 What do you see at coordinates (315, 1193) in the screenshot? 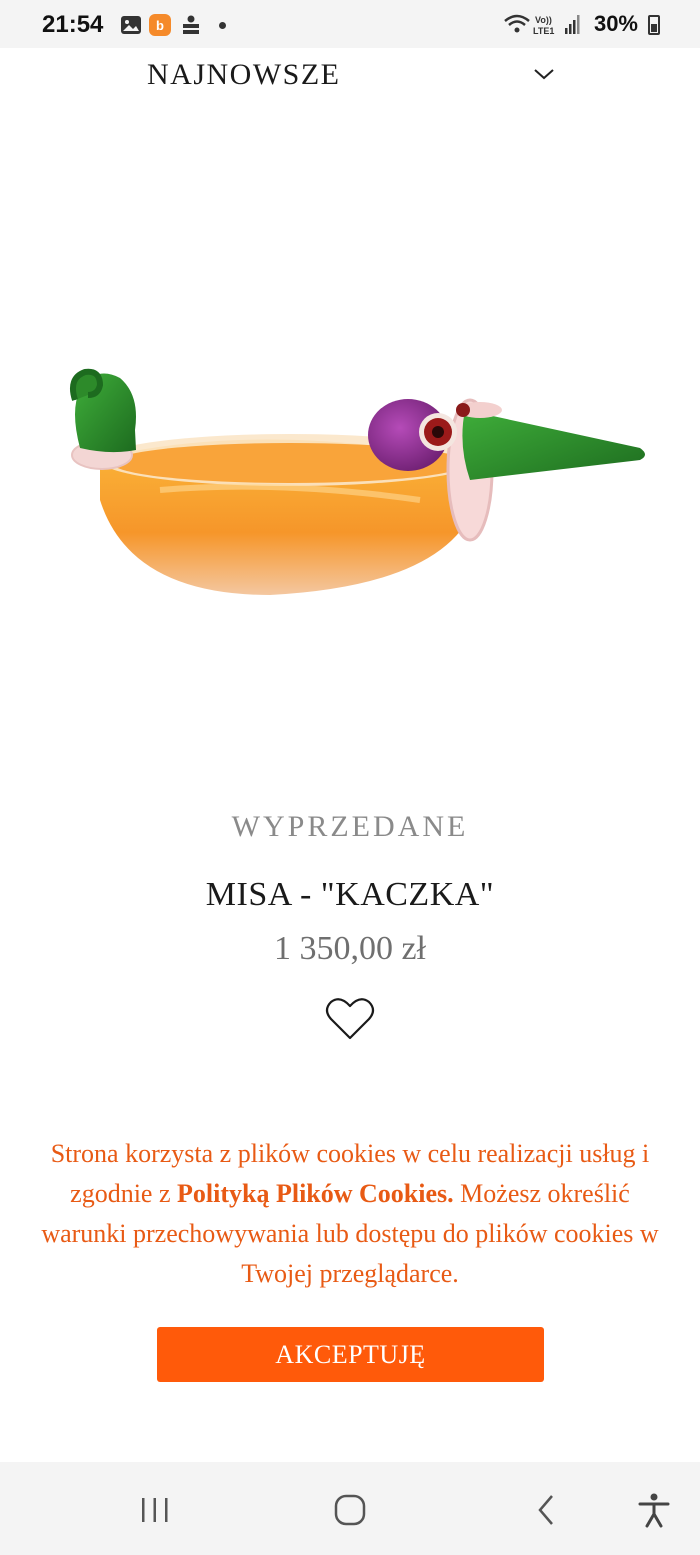
I see `cookie-policy-link: Polityką Plików Cookies.` at bounding box center [315, 1193].